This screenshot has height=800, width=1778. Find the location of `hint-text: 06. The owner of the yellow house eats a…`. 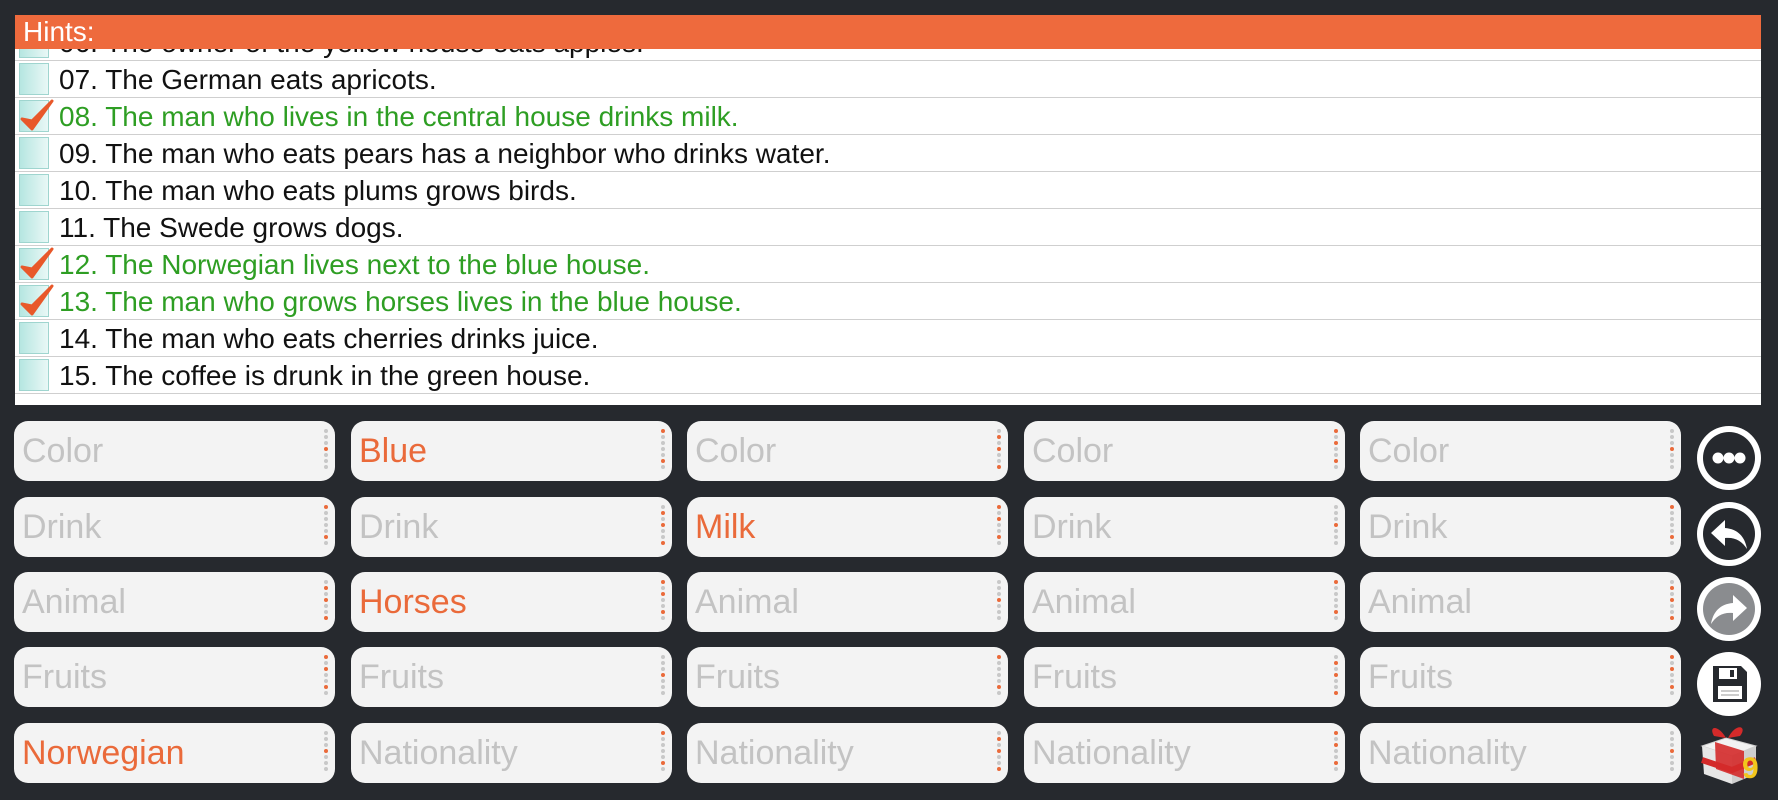

hint-text: 06. The owner of the yellow house eats a… is located at coordinates (351, 55).